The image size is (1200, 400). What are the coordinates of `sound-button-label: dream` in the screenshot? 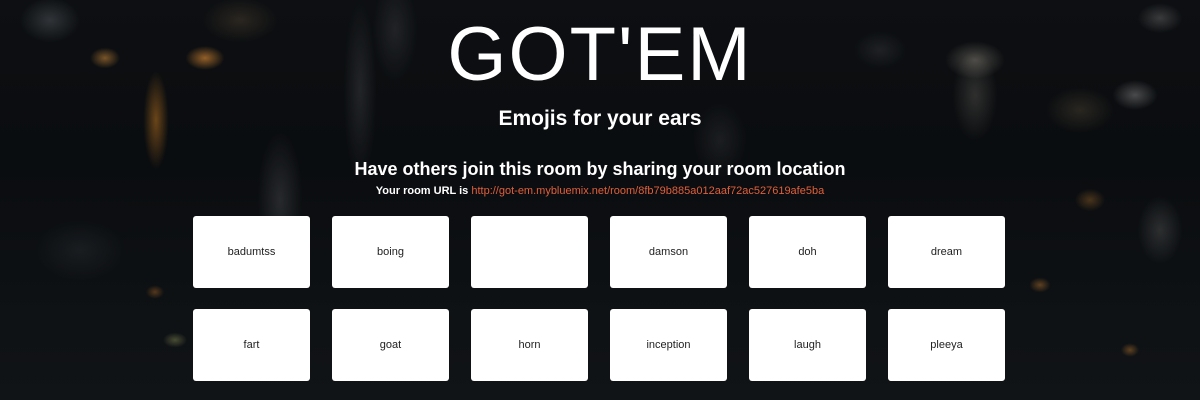 It's located at (946, 252).